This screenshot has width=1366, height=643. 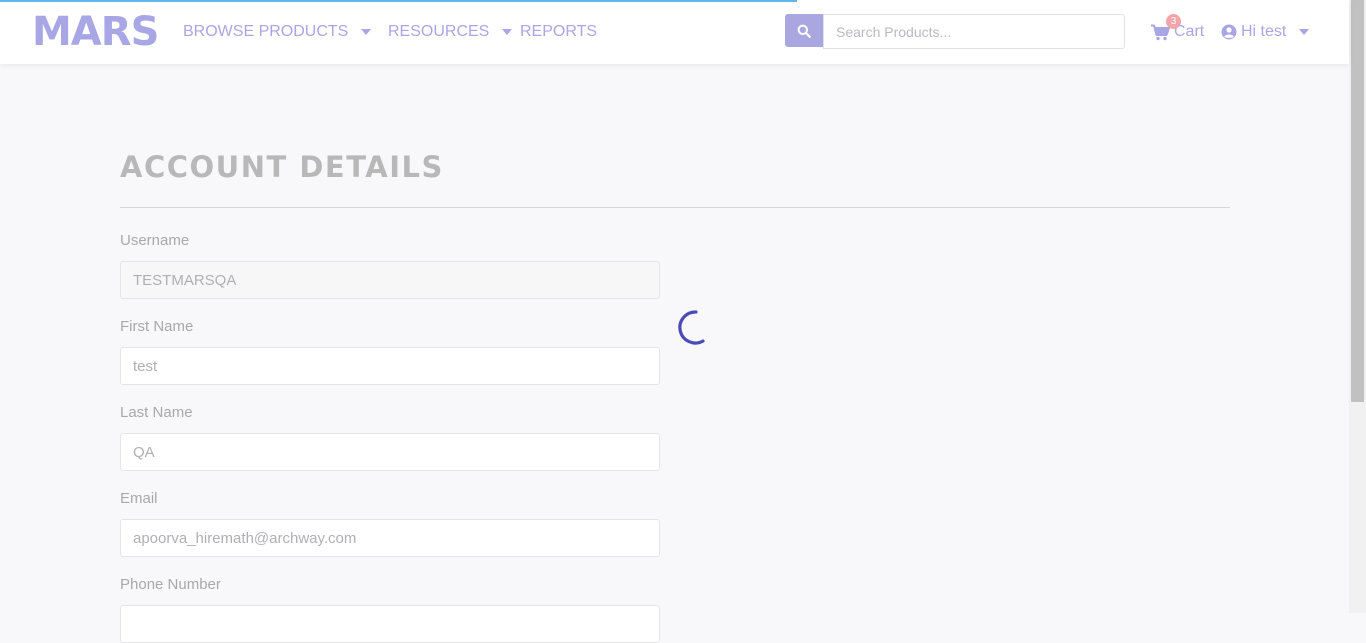 I want to click on nav-browse-products-label: BROWSE PRODUCTS, so click(x=266, y=31).